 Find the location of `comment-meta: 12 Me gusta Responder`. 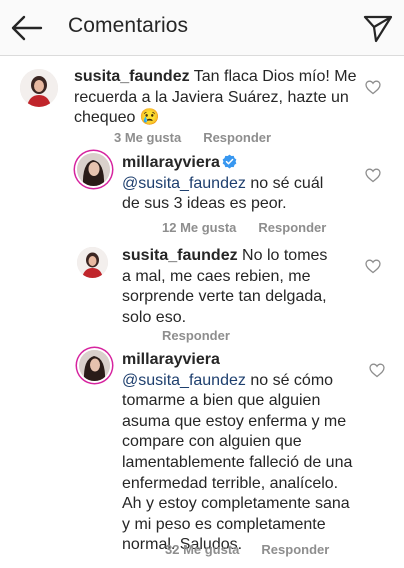

comment-meta: 12 Me gusta Responder is located at coordinates (244, 227).